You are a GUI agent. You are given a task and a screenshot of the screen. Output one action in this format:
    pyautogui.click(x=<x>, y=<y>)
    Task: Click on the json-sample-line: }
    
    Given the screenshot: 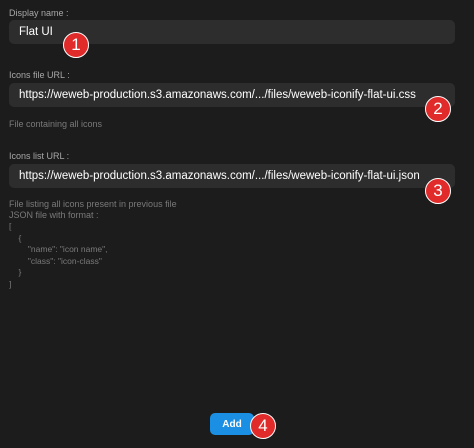 What is the action you would take?
    pyautogui.click(x=15, y=272)
    